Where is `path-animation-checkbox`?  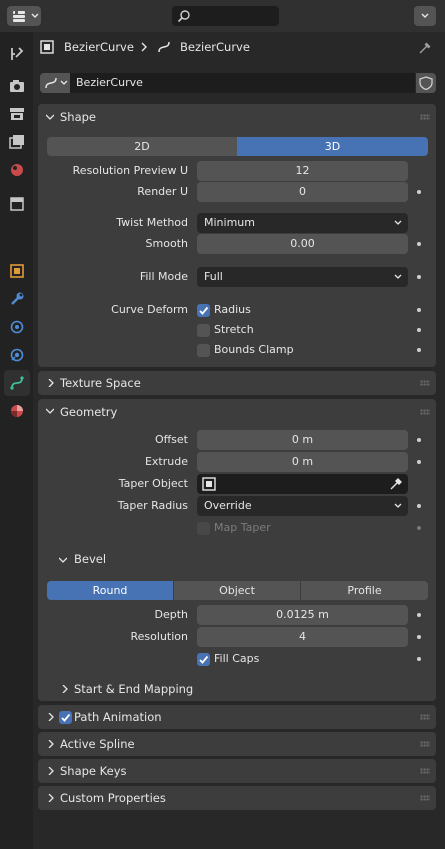 path-animation-checkbox is located at coordinates (65, 717).